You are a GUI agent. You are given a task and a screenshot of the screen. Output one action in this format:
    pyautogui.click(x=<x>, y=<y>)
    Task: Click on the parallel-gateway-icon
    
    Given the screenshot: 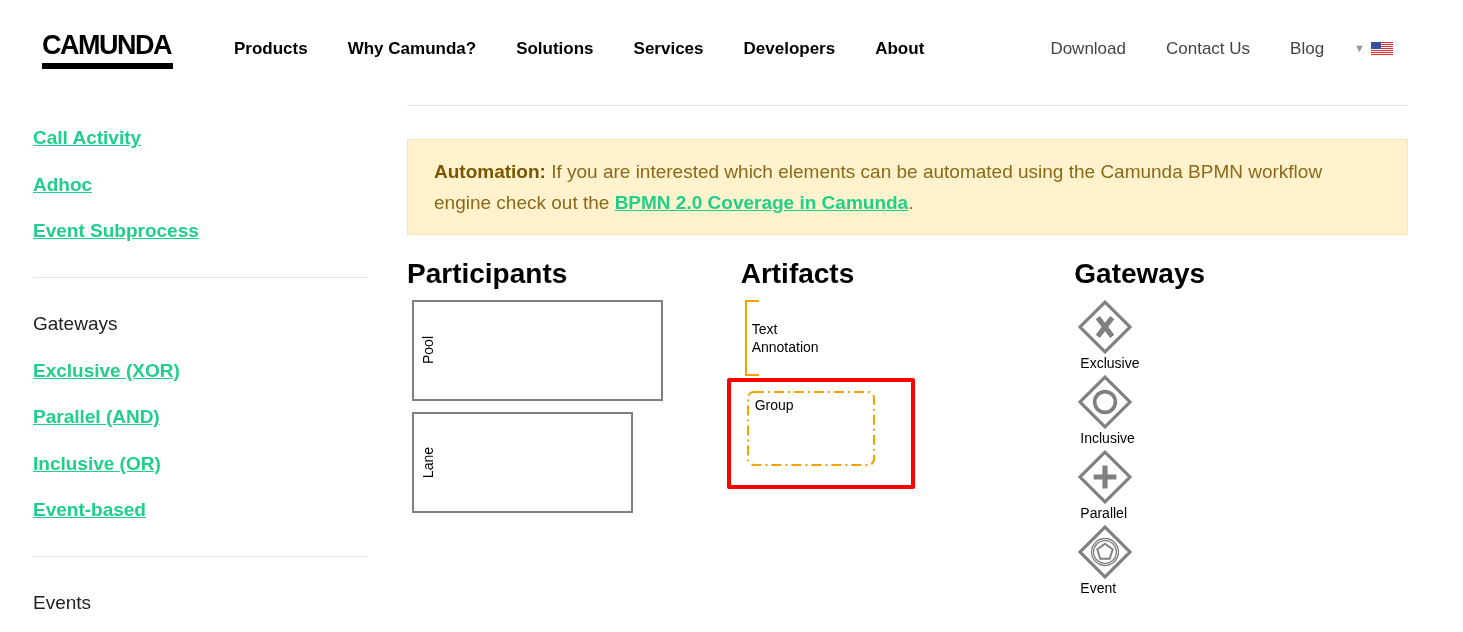 What is the action you would take?
    pyautogui.click(x=1105, y=477)
    